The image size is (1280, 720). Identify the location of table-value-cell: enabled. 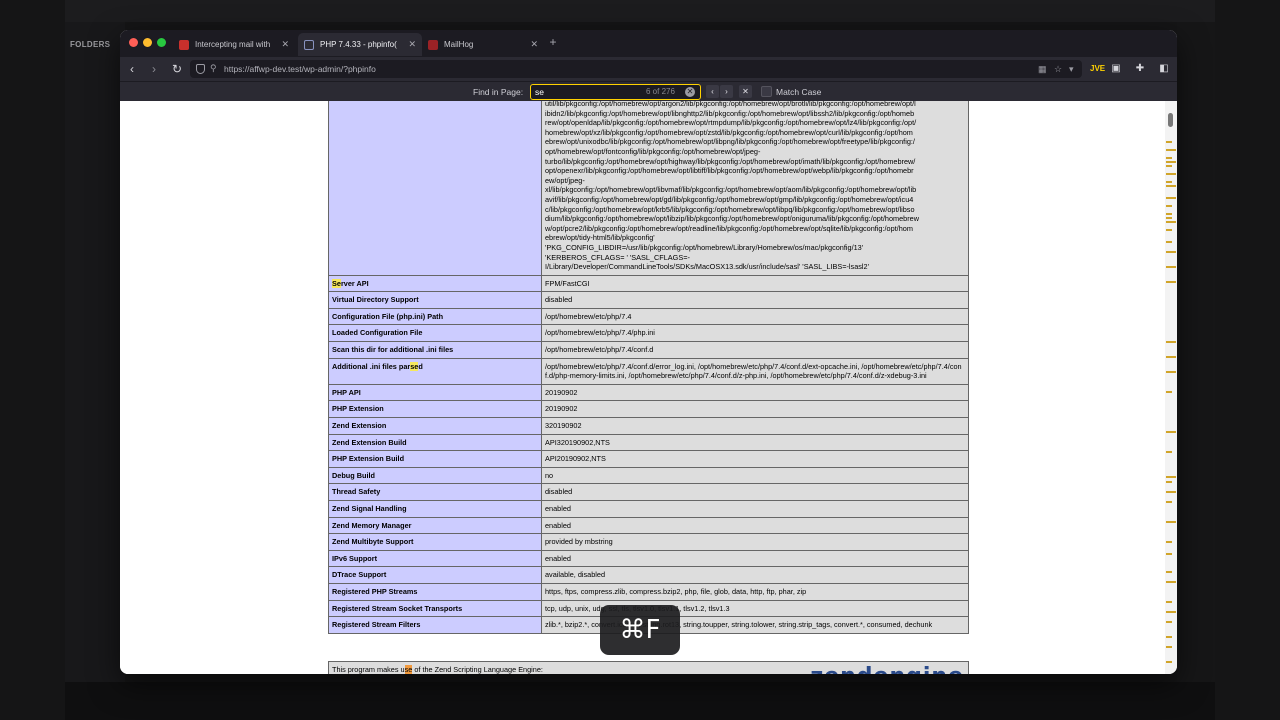
(755, 525).